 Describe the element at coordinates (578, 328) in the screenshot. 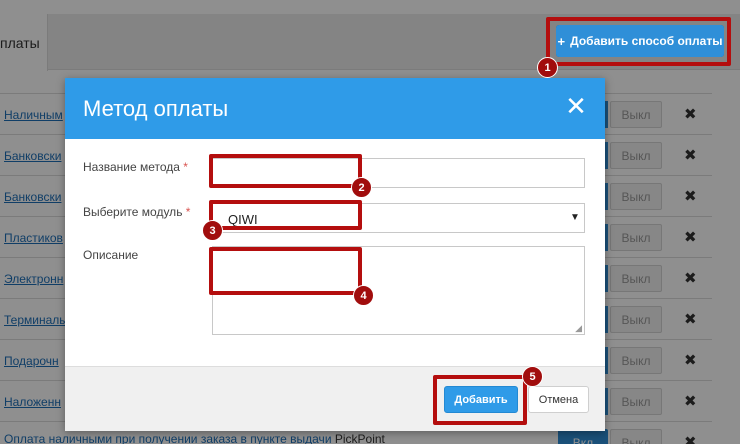

I see `resize-grip-icon: ◢` at that location.